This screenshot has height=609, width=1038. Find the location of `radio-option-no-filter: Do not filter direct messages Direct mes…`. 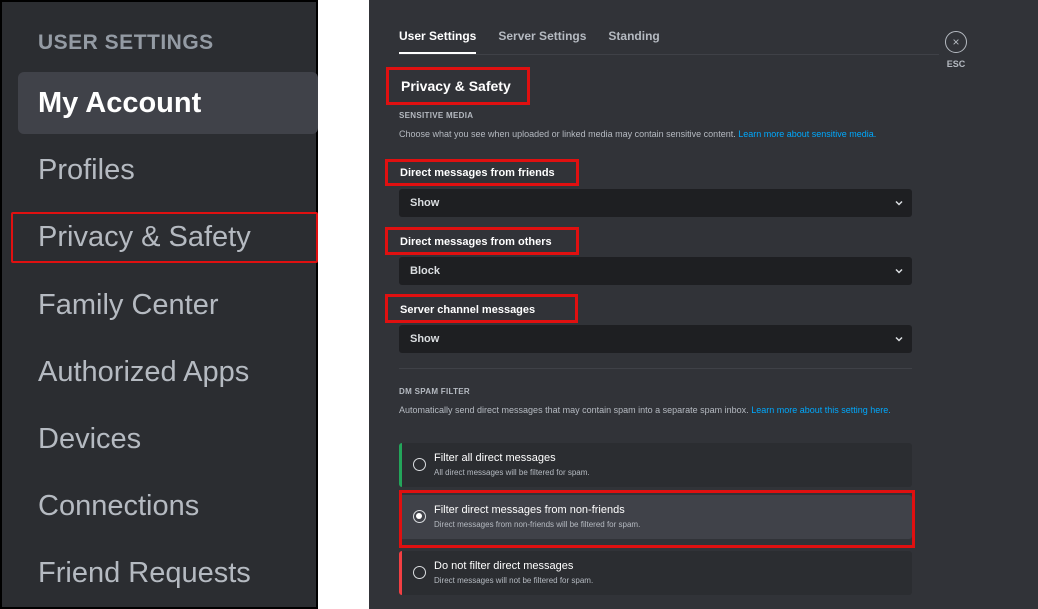

radio-option-no-filter: Do not filter direct messages Direct mes… is located at coordinates (655, 573).